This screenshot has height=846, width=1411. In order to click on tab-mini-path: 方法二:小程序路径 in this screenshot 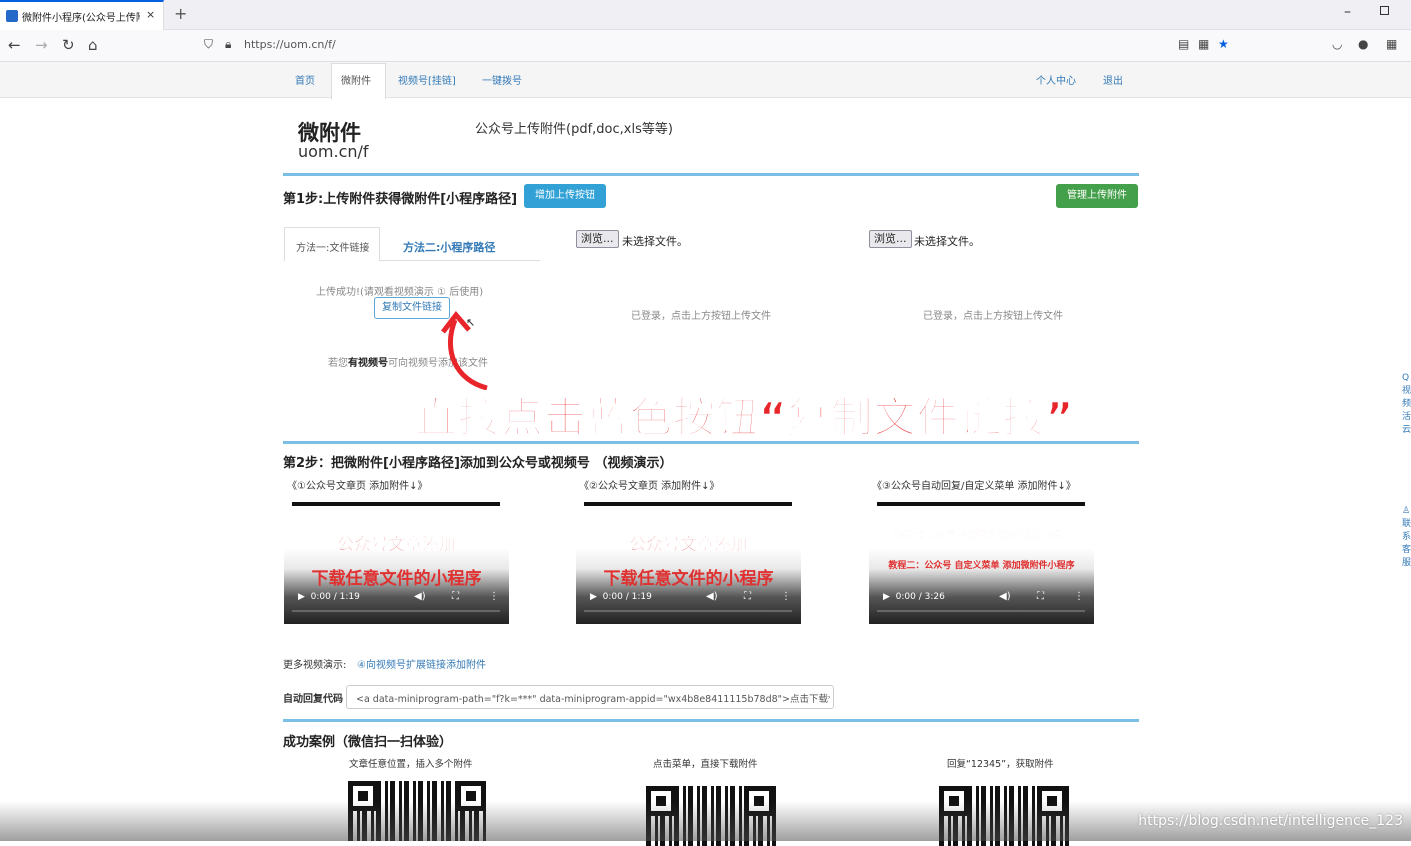, I will do `click(449, 247)`.